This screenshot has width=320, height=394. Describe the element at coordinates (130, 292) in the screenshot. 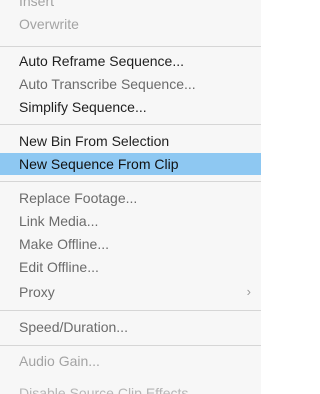

I see `menu-item-proxy: Proxy ›` at that location.